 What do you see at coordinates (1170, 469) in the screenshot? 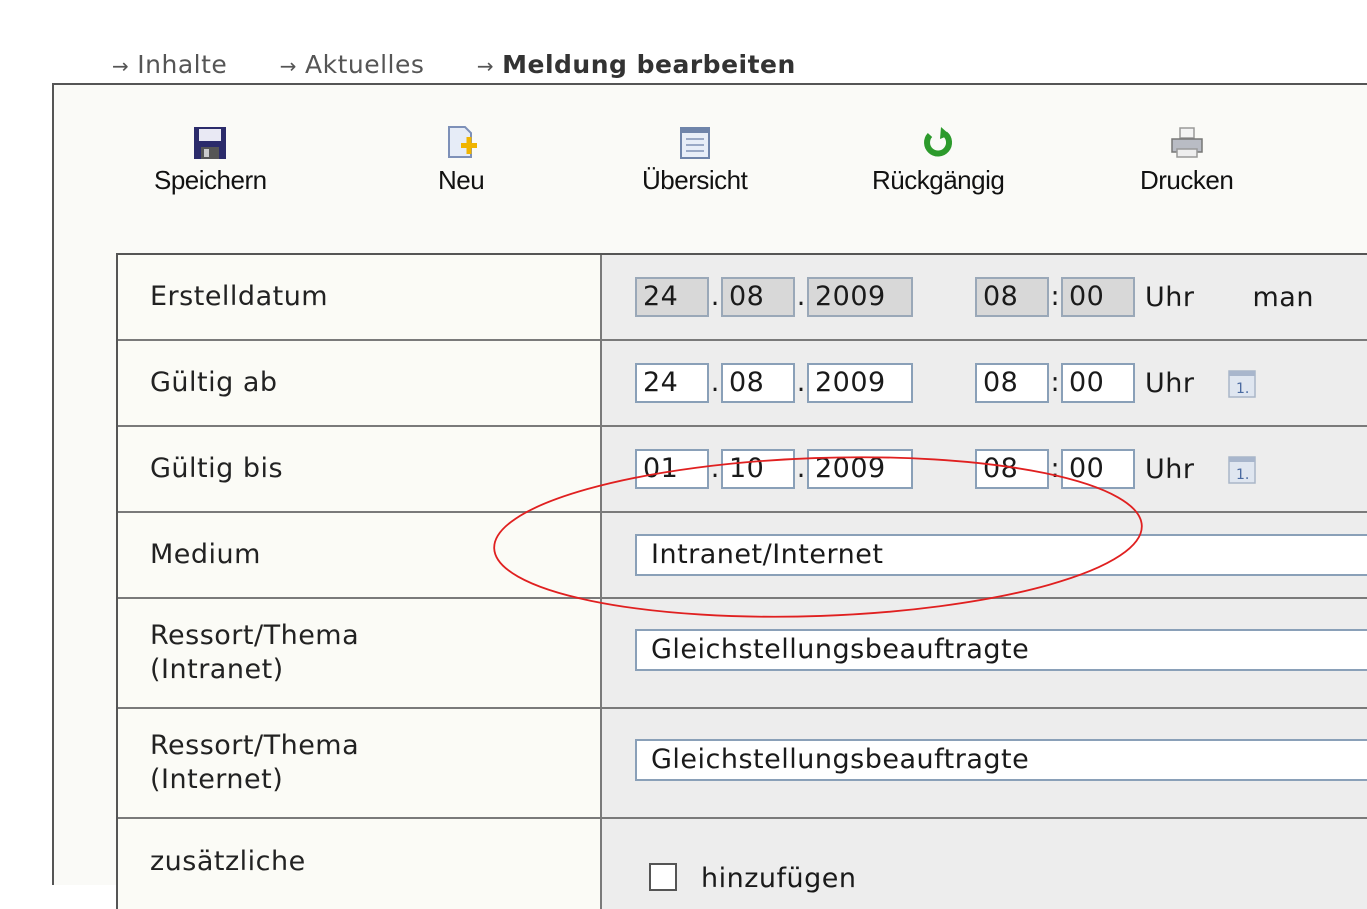
I see `valid-to-unit: Uhr` at bounding box center [1170, 469].